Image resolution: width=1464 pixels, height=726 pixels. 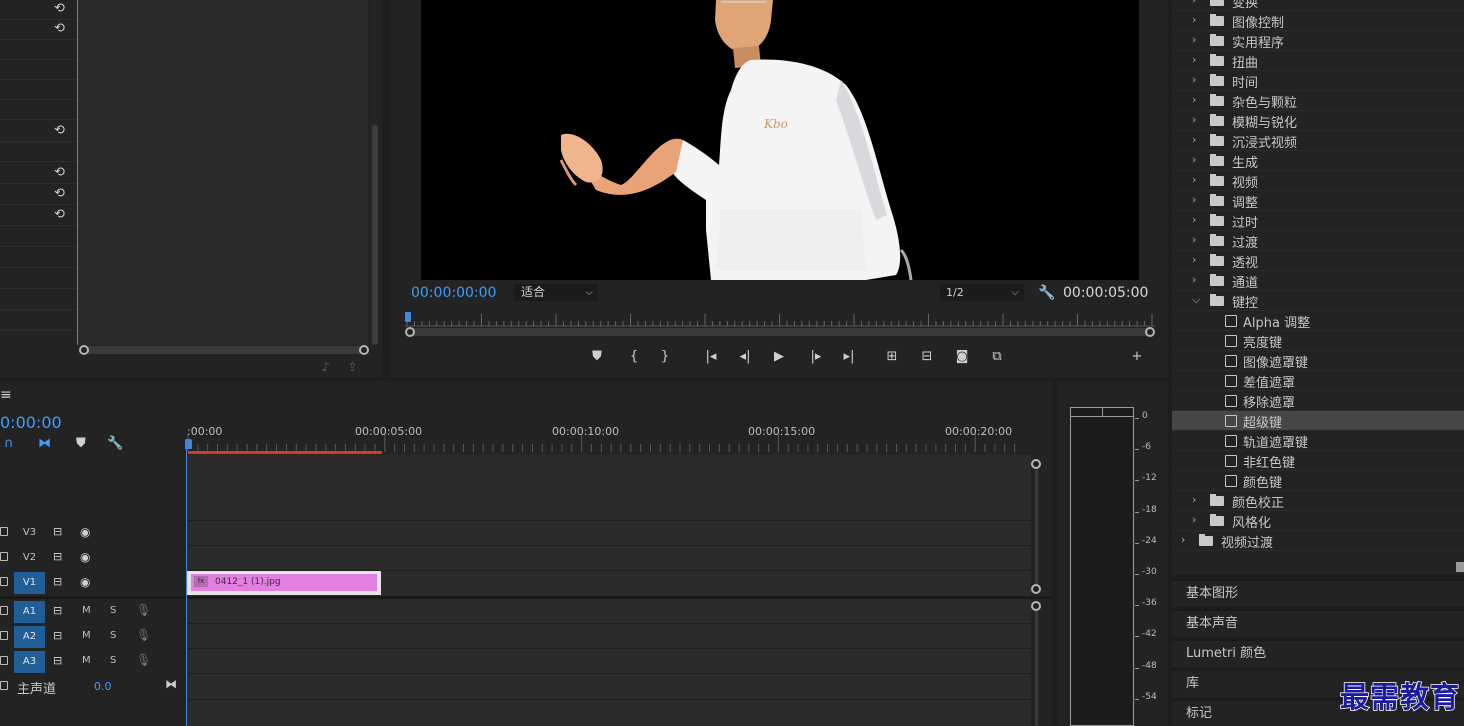 What do you see at coordinates (745, 357) in the screenshot?
I see `step-back-icon: ◂|` at bounding box center [745, 357].